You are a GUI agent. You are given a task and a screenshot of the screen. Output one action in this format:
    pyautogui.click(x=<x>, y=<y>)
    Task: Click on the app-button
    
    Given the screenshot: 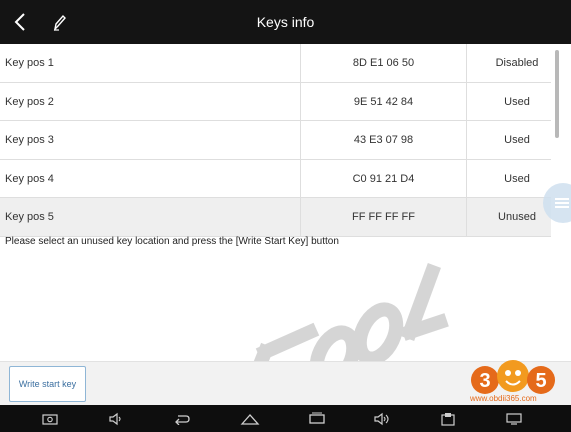 What is the action you would take?
    pyautogui.click(x=448, y=418)
    